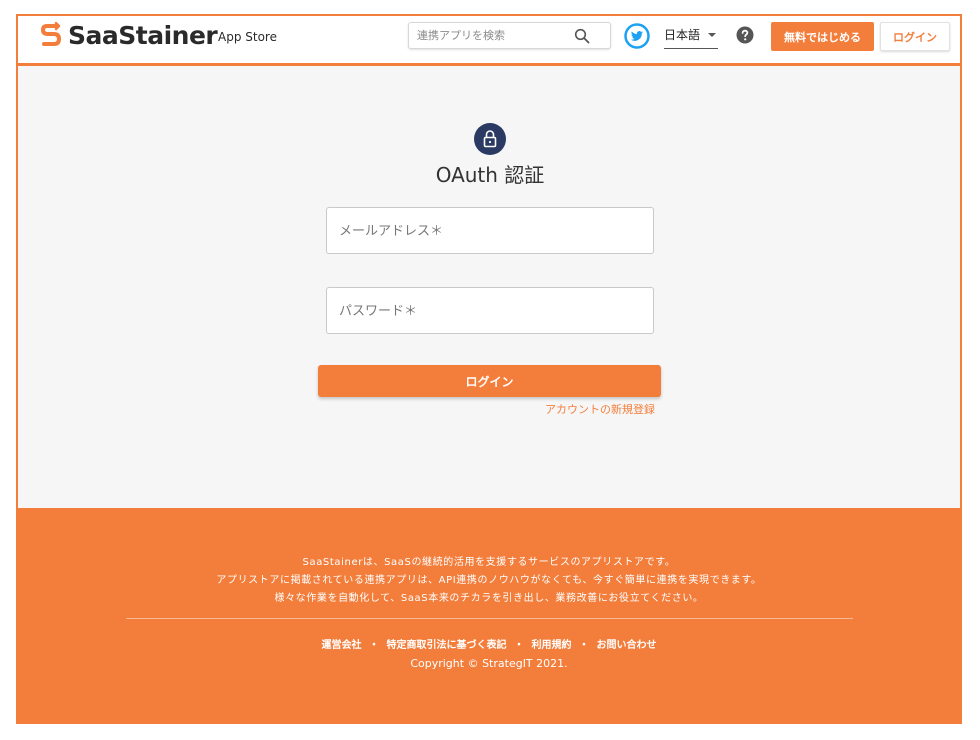 This screenshot has height=740, width=980. I want to click on twitter-icon, so click(637, 36).